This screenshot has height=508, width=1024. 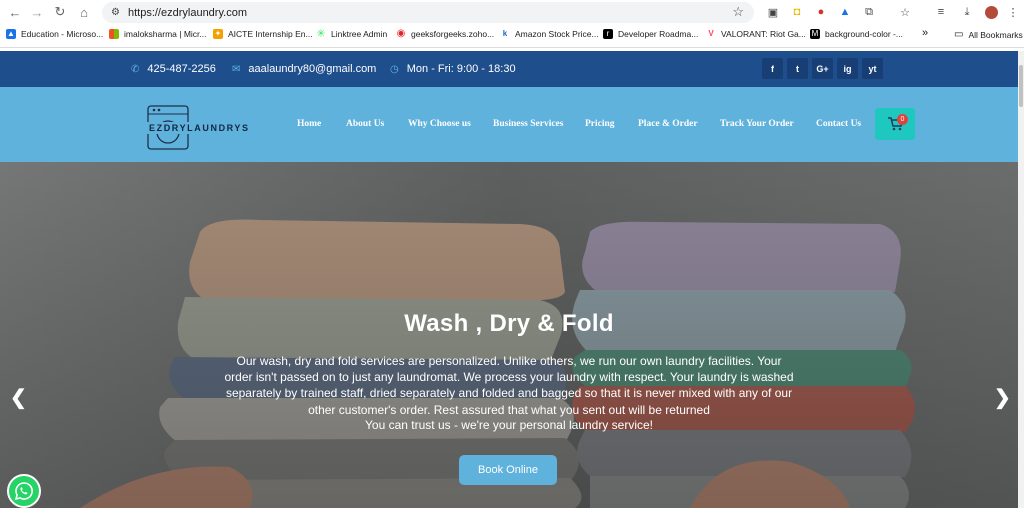 I want to click on all-bookmarks: ▭ All Bookmarks, so click(x=988, y=34).